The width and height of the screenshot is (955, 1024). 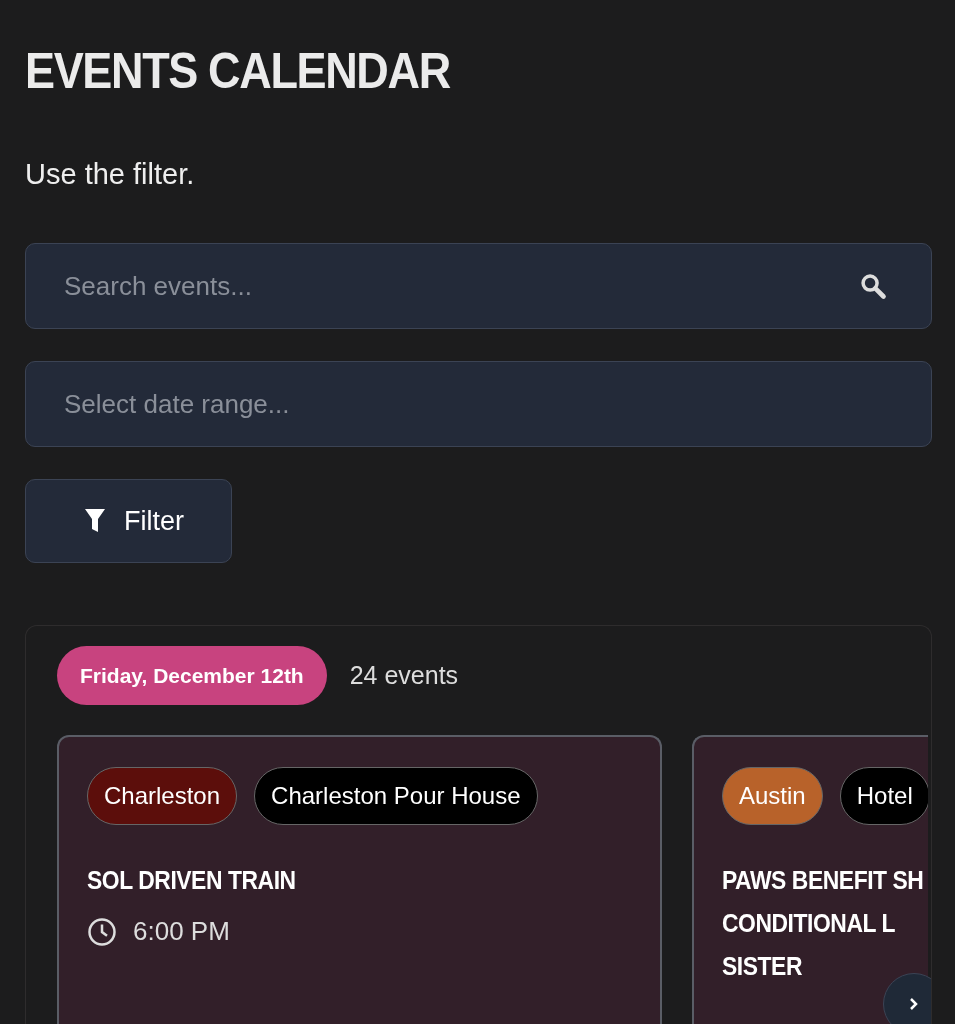 I want to click on event-title: SISTER, so click(x=762, y=966).